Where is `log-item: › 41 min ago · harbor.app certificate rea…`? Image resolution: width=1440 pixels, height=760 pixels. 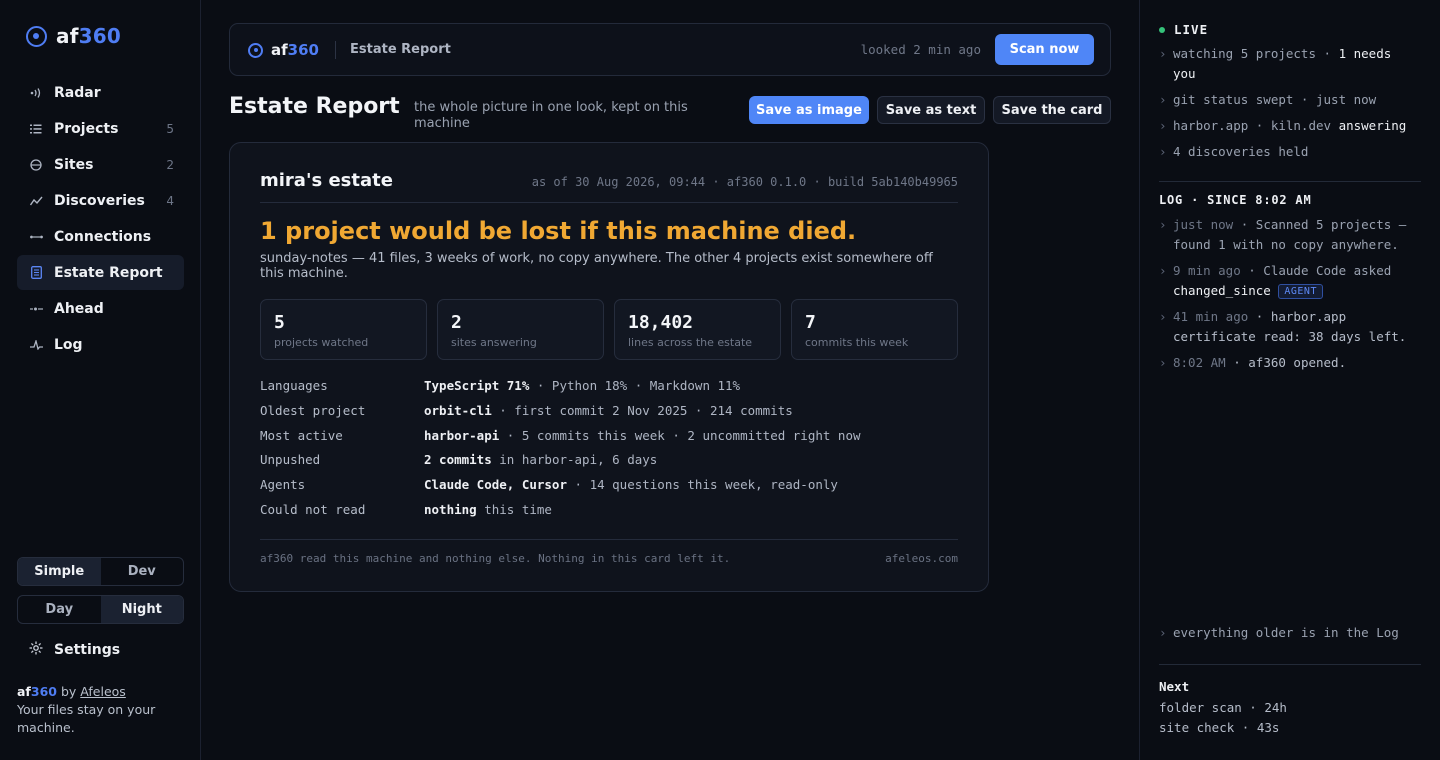
log-item: › 41 min ago · harbor.app certificate rea… is located at coordinates (1290, 327).